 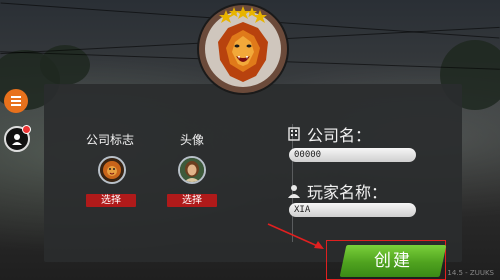 What do you see at coordinates (295, 236) in the screenshot?
I see `annotation-arrow-icon` at bounding box center [295, 236].